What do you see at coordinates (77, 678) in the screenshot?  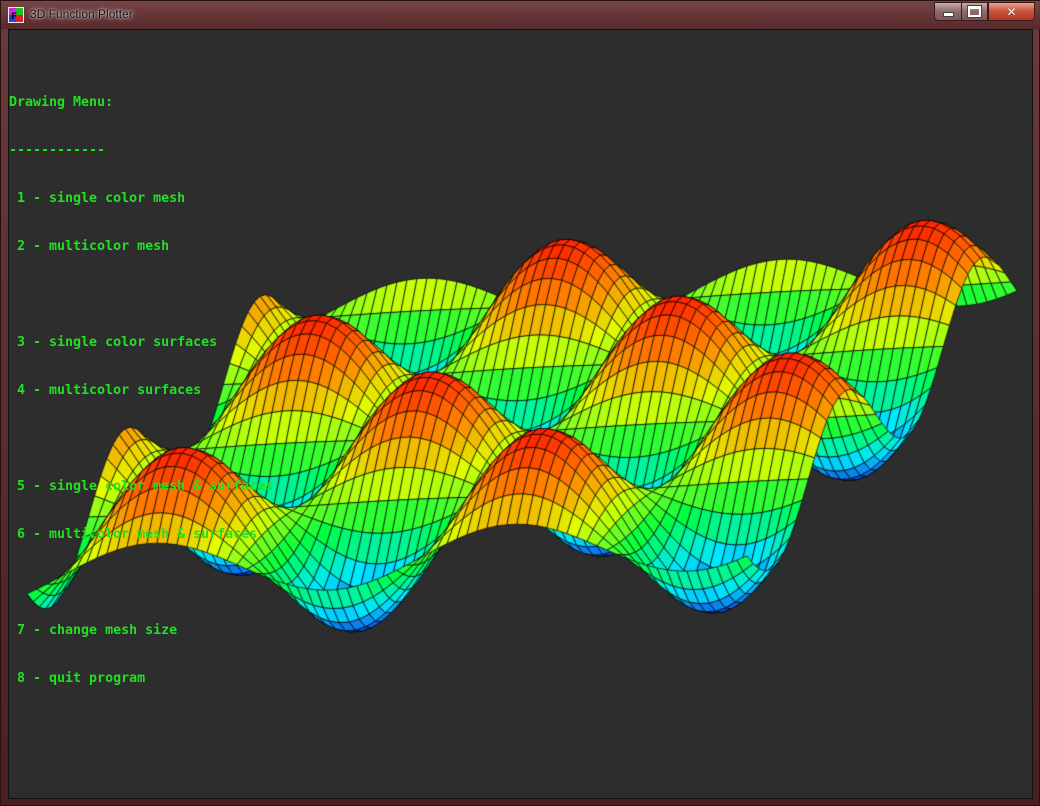 I see `menu-item: 8 - quit program` at bounding box center [77, 678].